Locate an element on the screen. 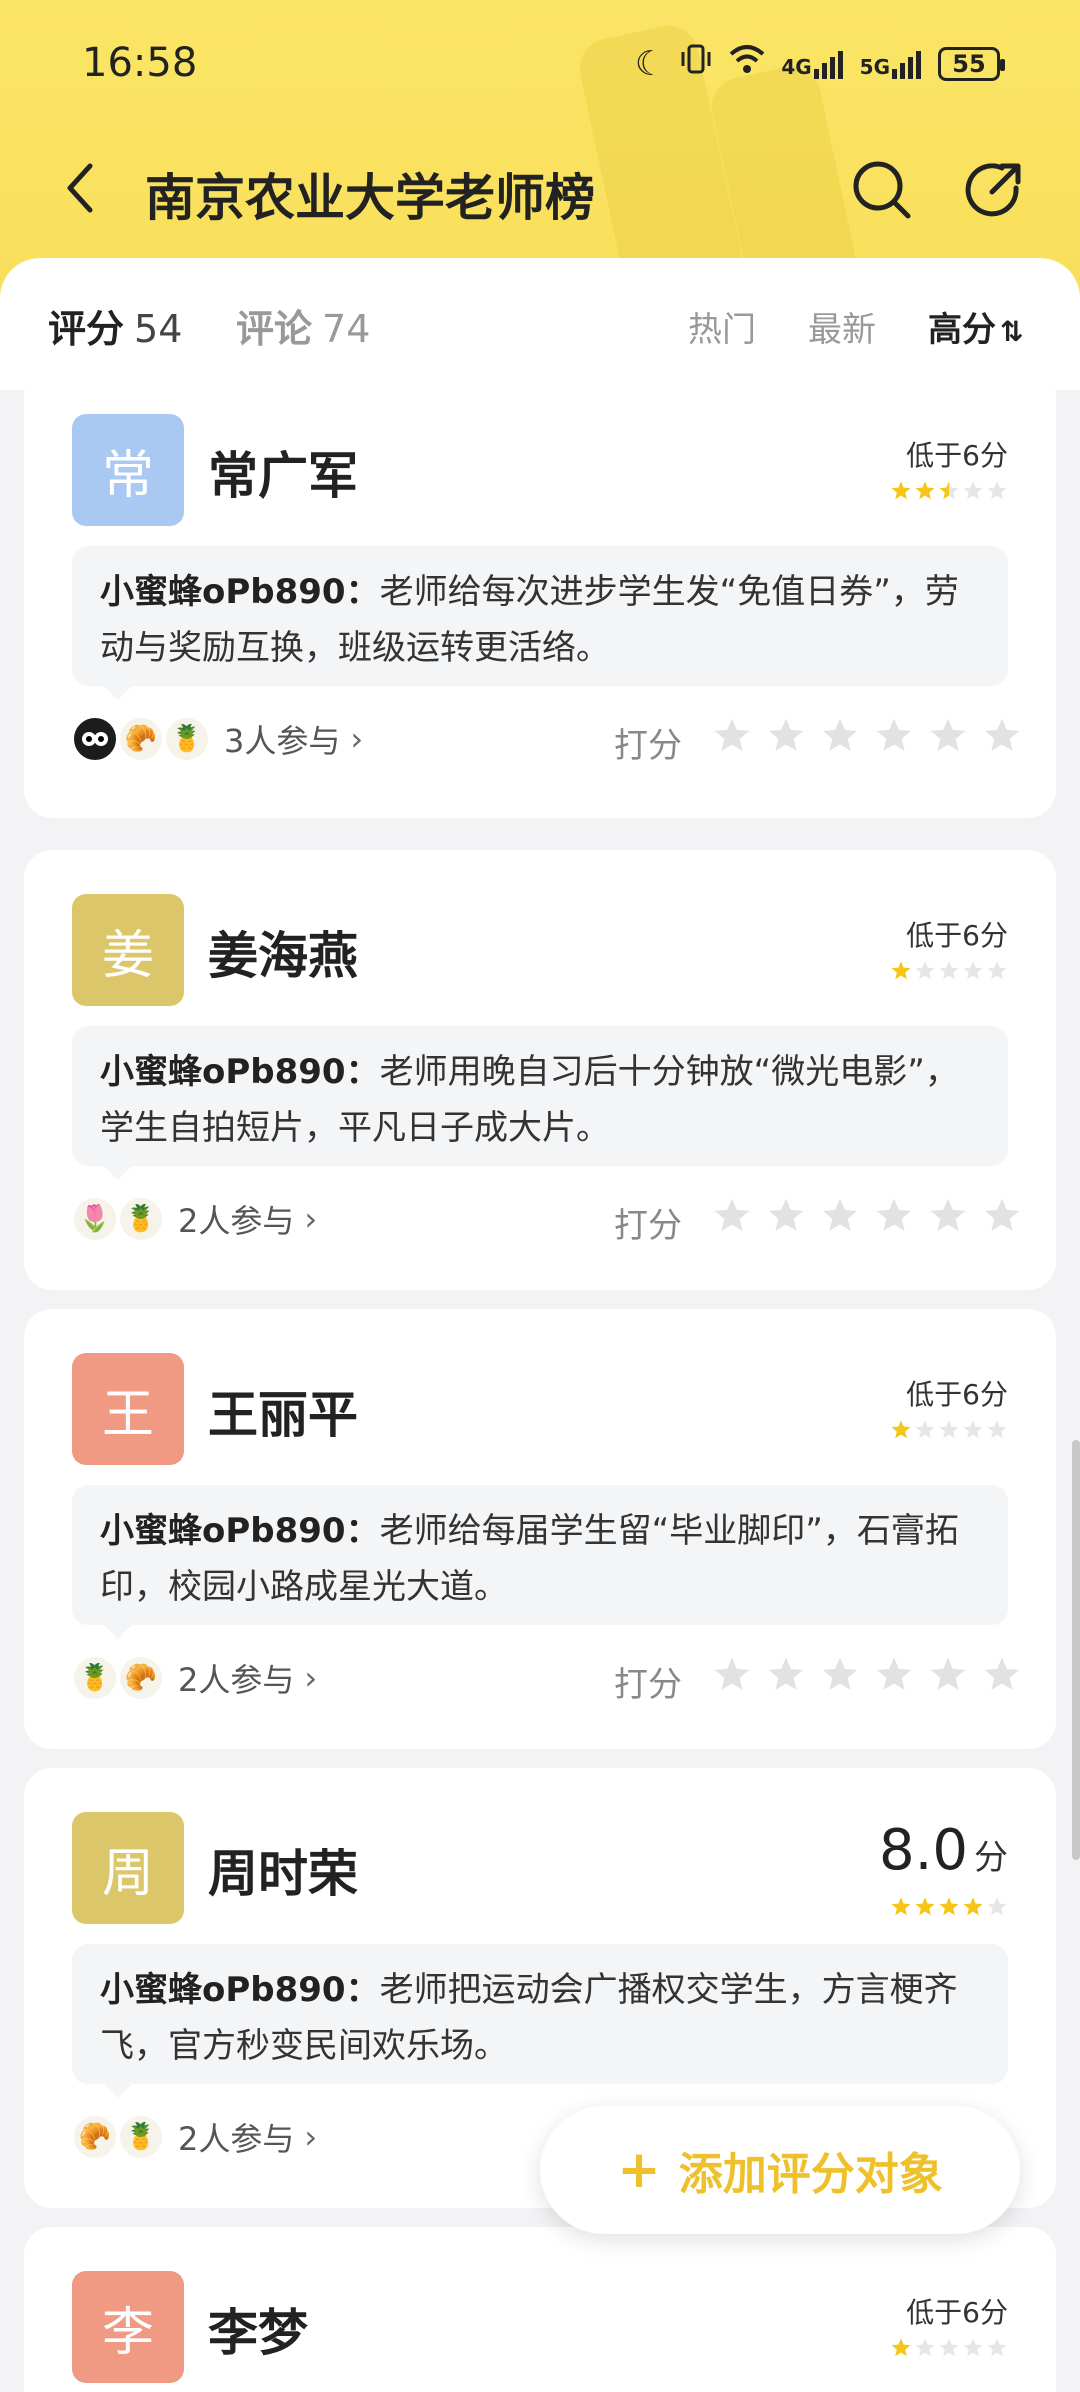 The width and height of the screenshot is (1080, 2392). search-icon is located at coordinates (882, 190).